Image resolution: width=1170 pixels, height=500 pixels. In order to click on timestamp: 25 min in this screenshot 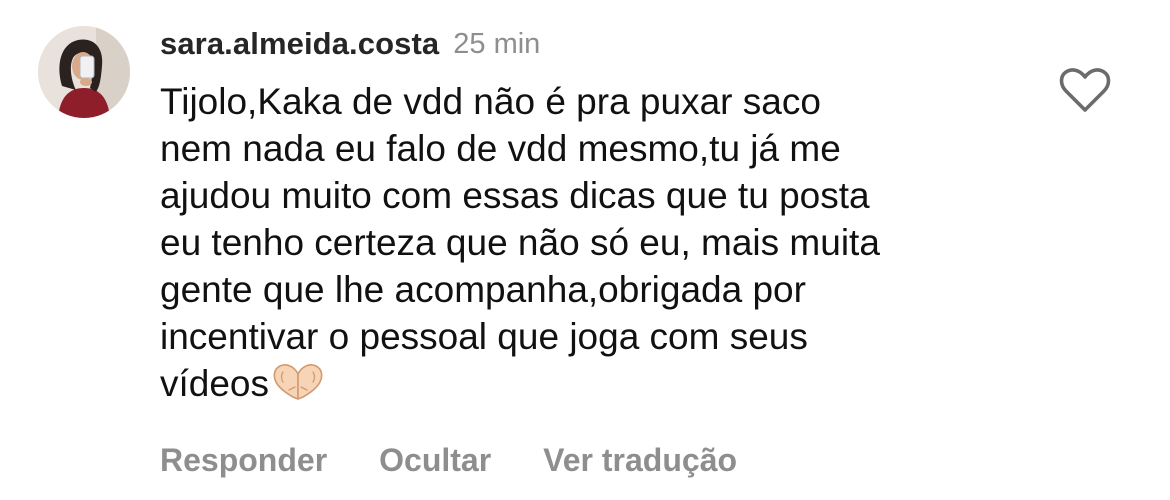, I will do `click(497, 43)`.